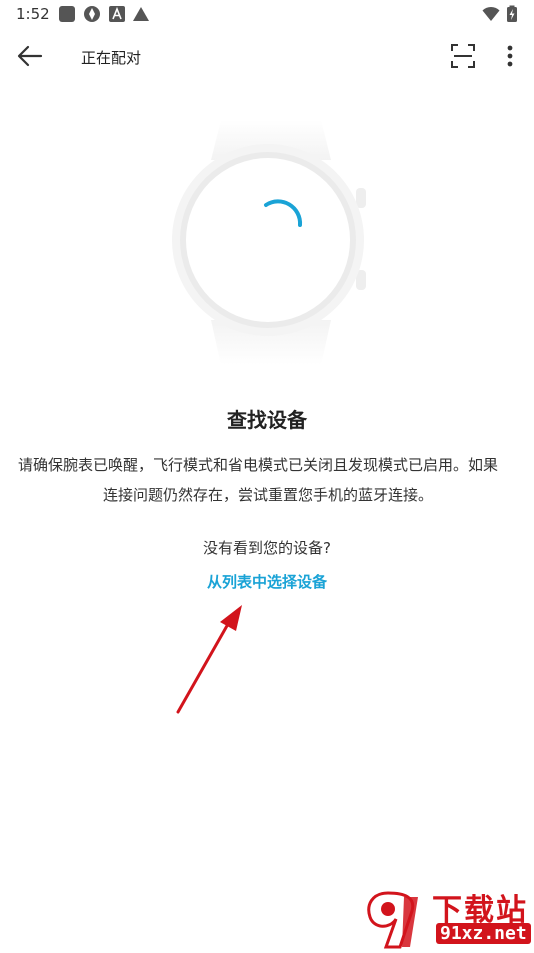 The height and width of the screenshot is (953, 534). What do you see at coordinates (258, 465) in the screenshot?
I see `instructions-line-1: 请确保腕表已唤醒，飞行模式和省电模式已关闭且发现模式已启用。如果` at bounding box center [258, 465].